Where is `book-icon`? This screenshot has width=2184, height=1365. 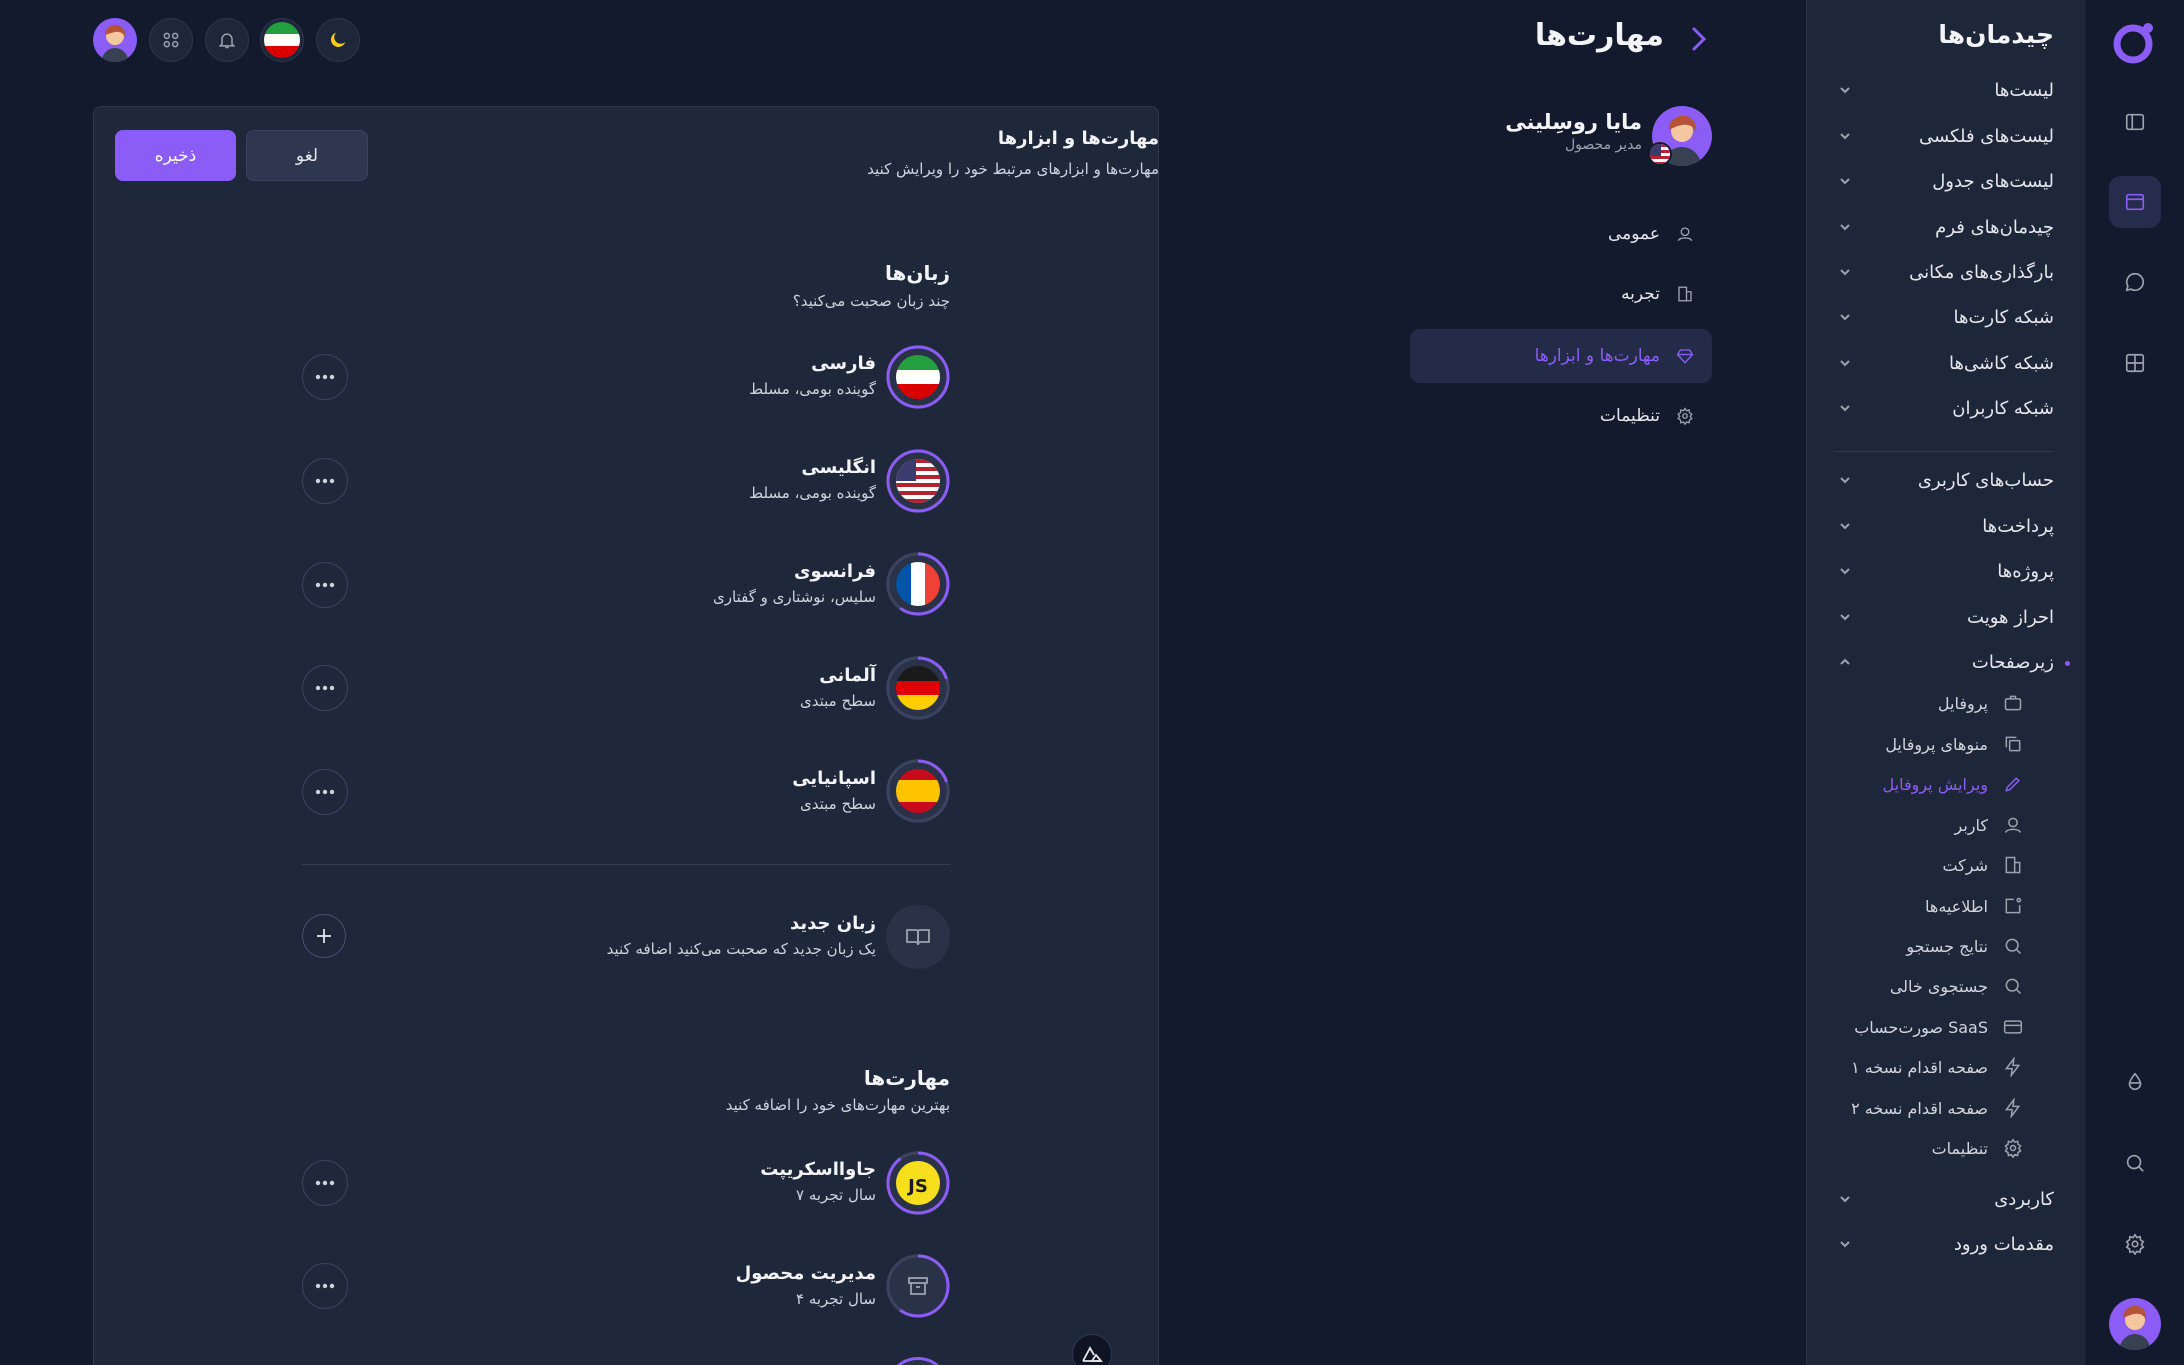
book-icon is located at coordinates (918, 937).